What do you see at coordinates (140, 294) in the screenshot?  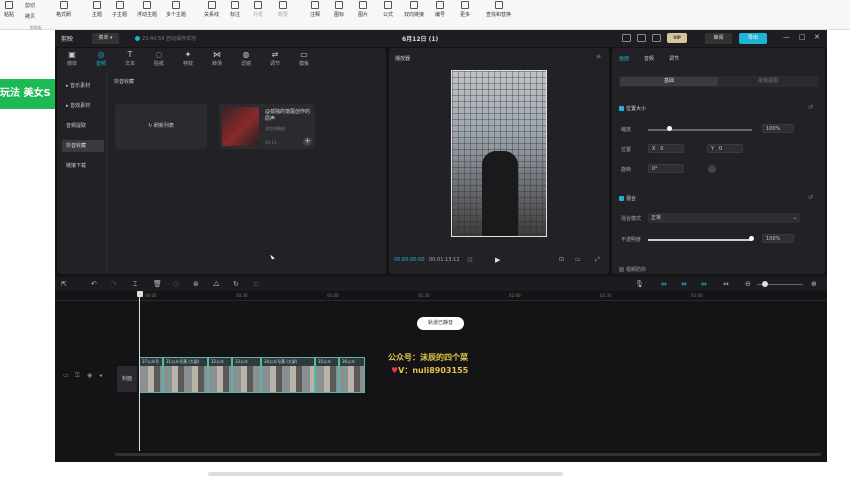 I see `playhead-handle` at bounding box center [140, 294].